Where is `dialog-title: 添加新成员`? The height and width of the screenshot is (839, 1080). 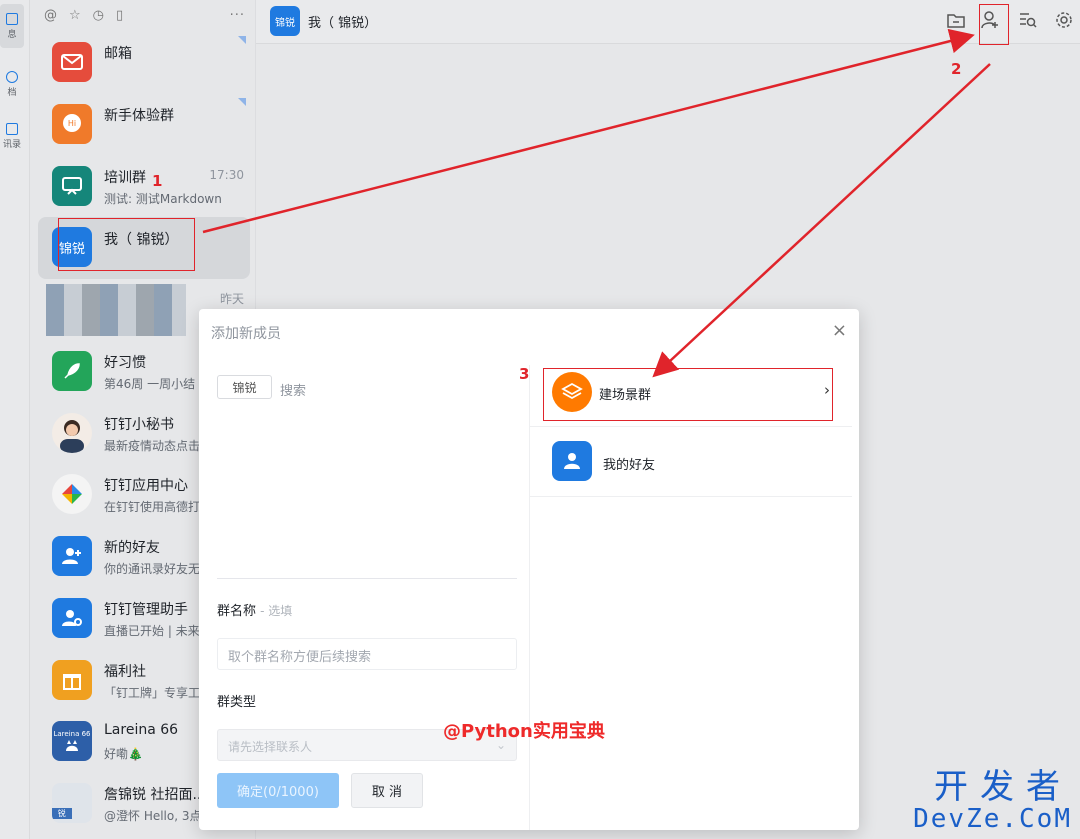
dialog-title: 添加新成员 is located at coordinates (246, 334).